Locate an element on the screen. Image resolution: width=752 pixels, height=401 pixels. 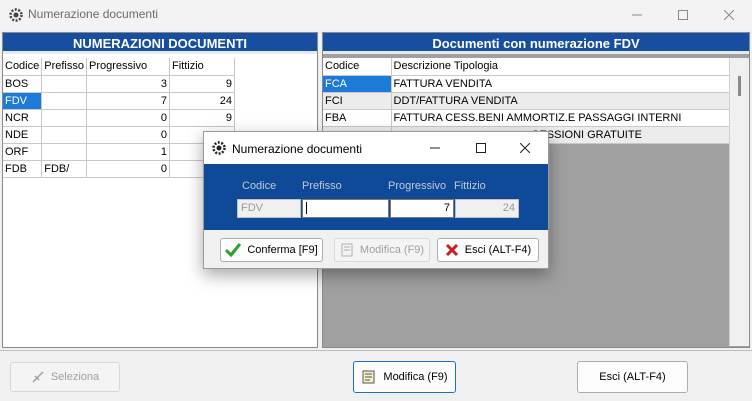
column-header: Progressivo is located at coordinates (128, 67).